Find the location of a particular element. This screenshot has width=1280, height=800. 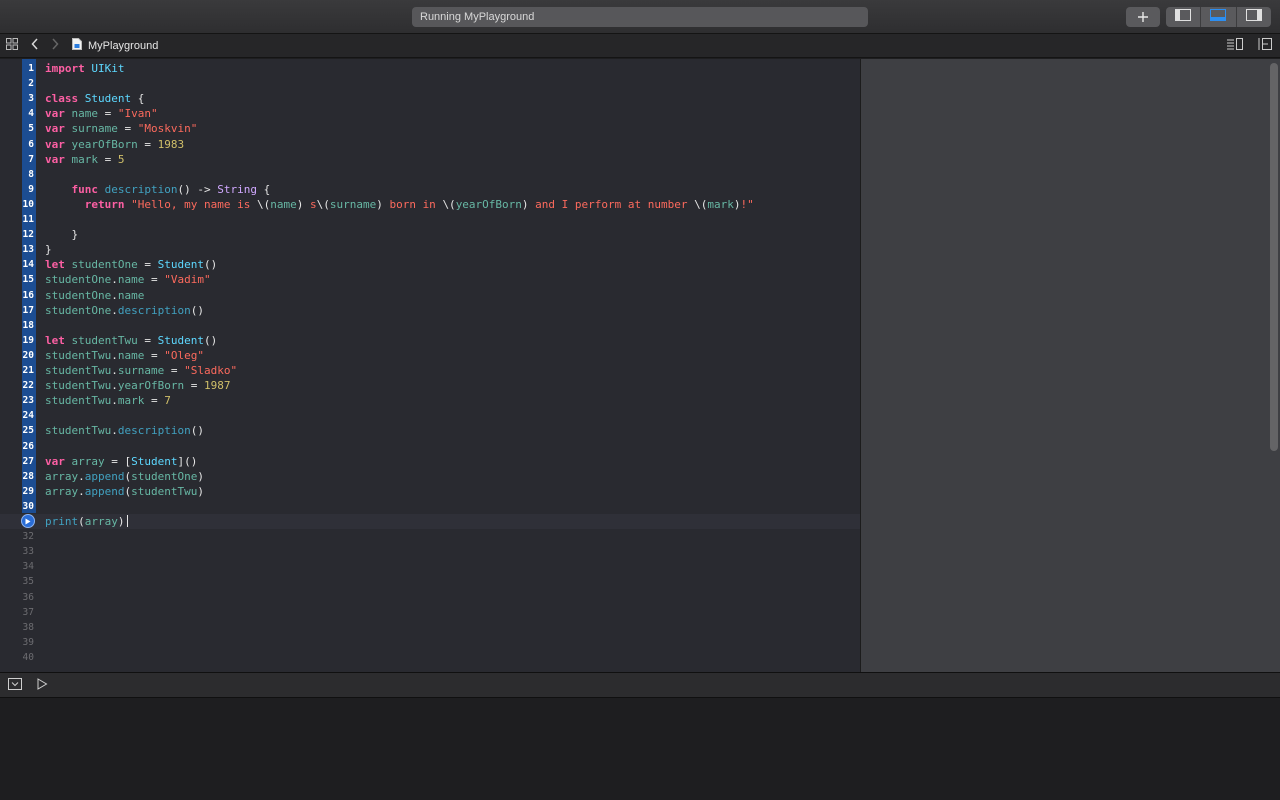

line-number: 9 is located at coordinates (31, 189).